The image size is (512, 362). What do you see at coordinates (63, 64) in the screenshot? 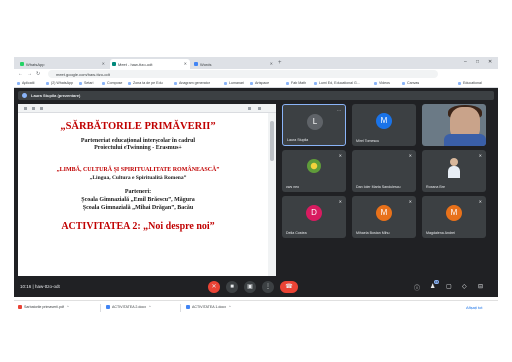
I see `tab-whatsapp: WhatsApp ✕` at bounding box center [63, 64].